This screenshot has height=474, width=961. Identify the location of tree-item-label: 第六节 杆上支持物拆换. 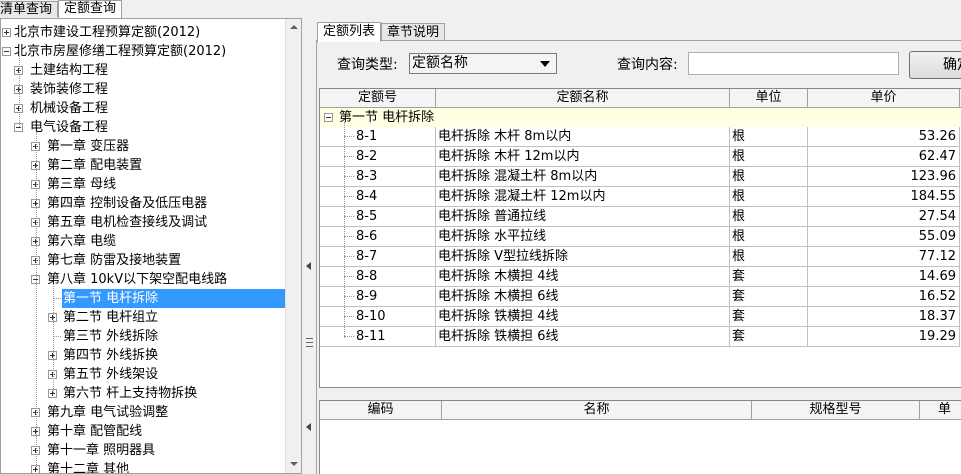
(130, 393).